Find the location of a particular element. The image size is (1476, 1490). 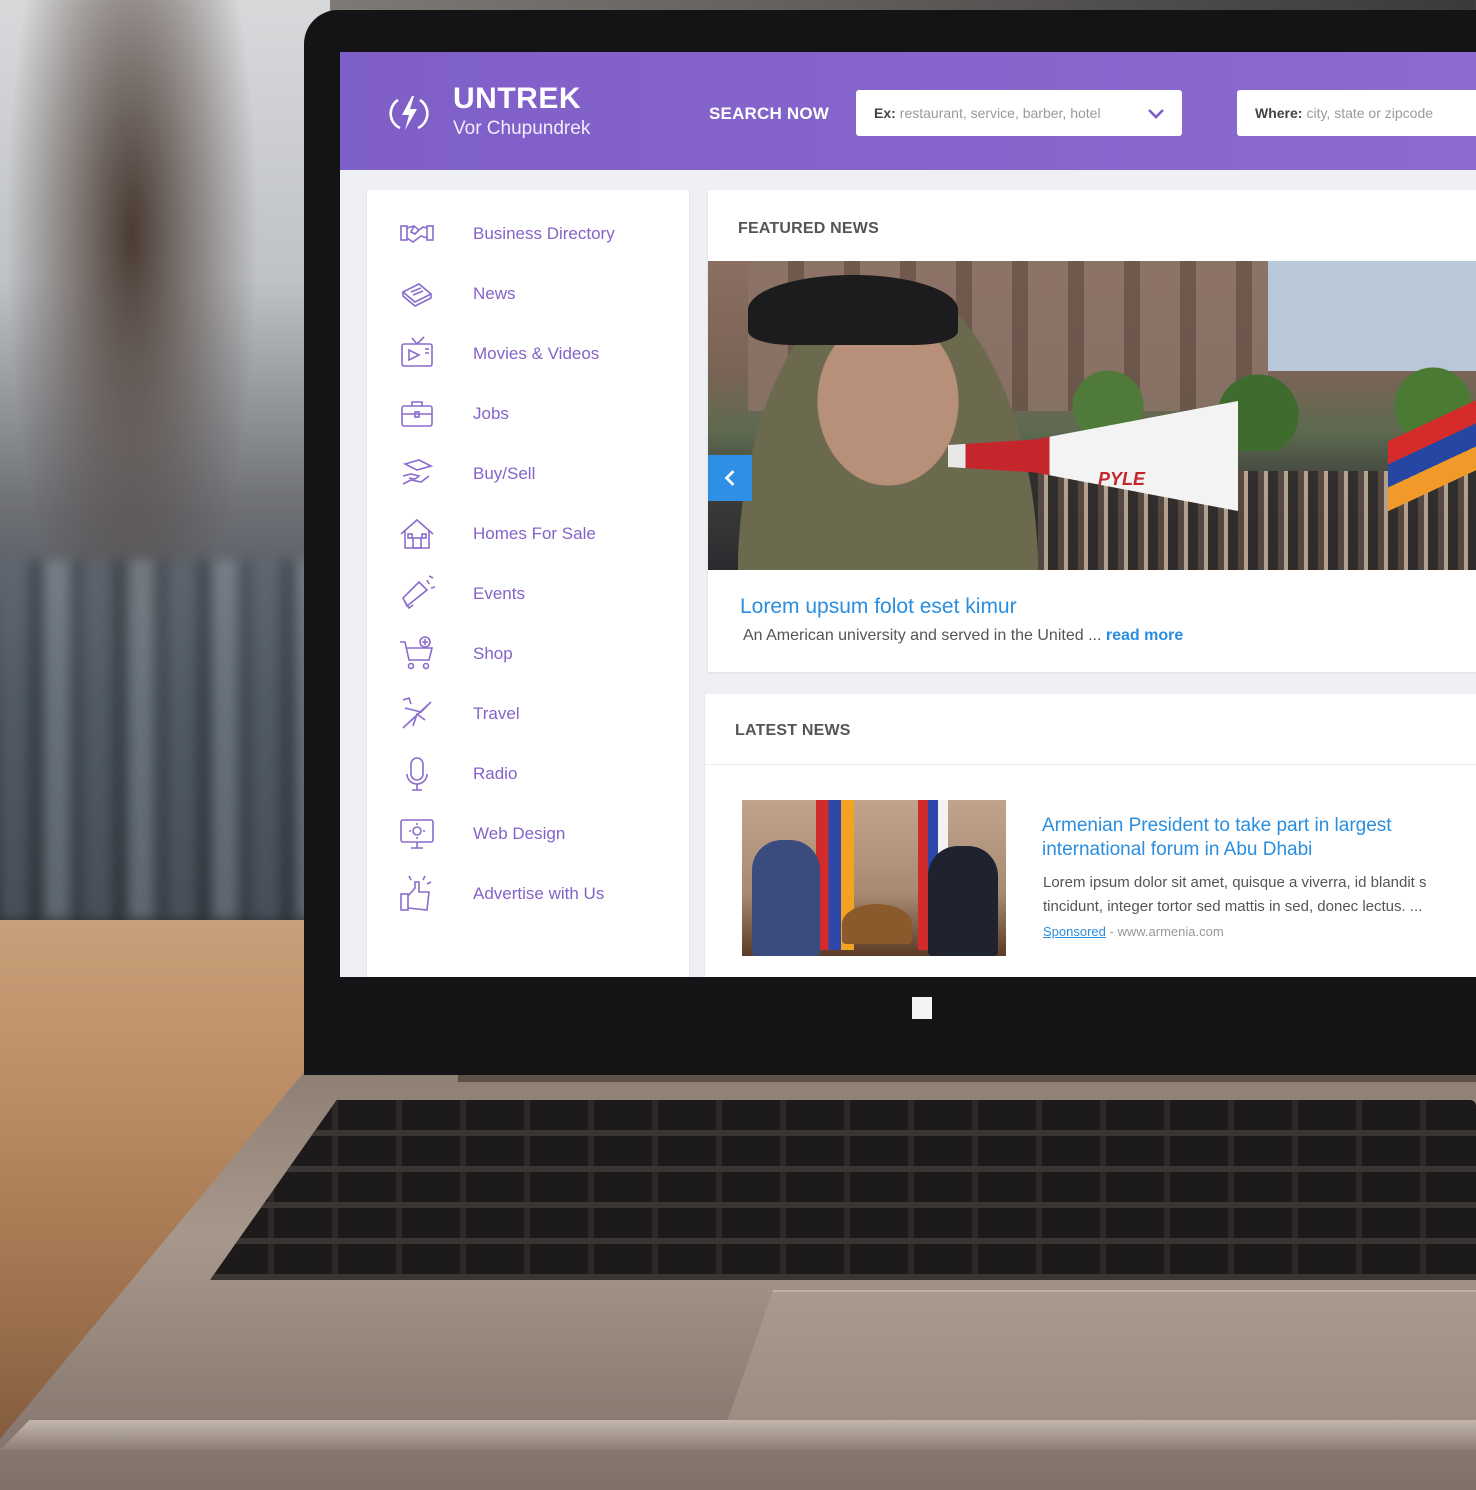

hero-sky is located at coordinates (1372, 316).